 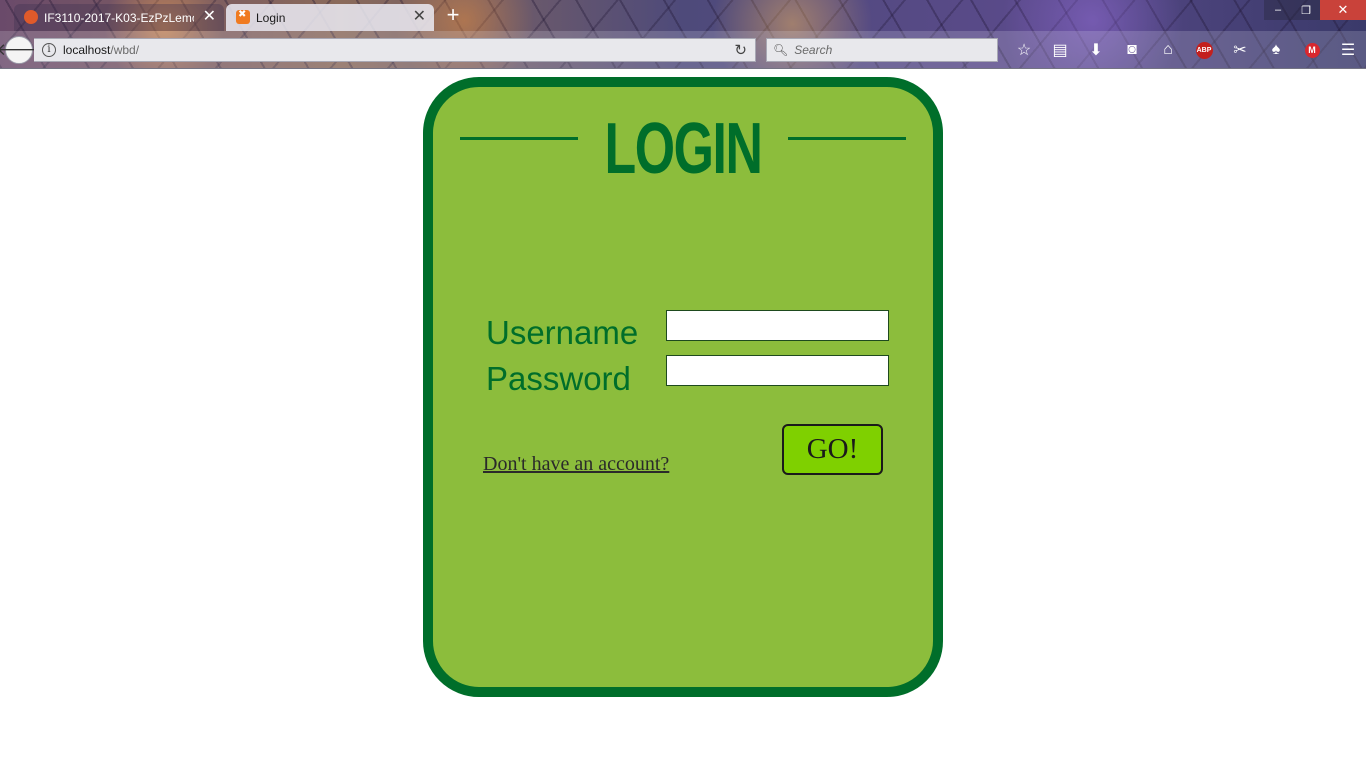 I want to click on restore-button: ❐, so click(x=1306, y=10).